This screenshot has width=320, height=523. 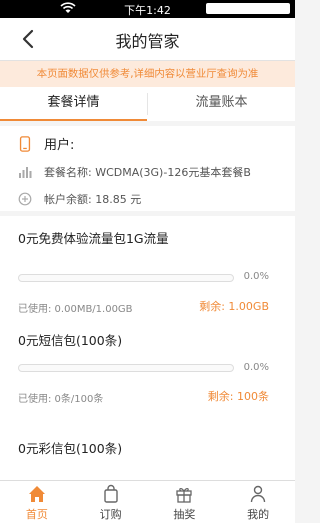 I want to click on bottom-tab-label: 我的, so click(x=258, y=514).